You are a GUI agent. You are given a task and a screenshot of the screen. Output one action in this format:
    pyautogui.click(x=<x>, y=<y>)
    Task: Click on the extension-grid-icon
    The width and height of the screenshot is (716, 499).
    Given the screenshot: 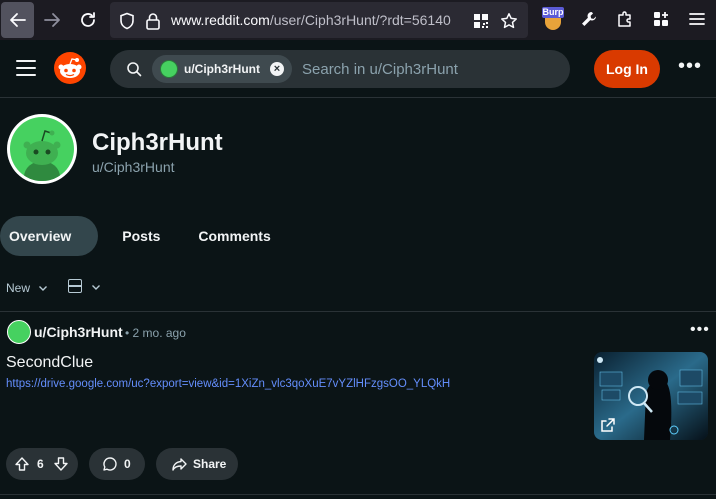 What is the action you would take?
    pyautogui.click(x=661, y=19)
    